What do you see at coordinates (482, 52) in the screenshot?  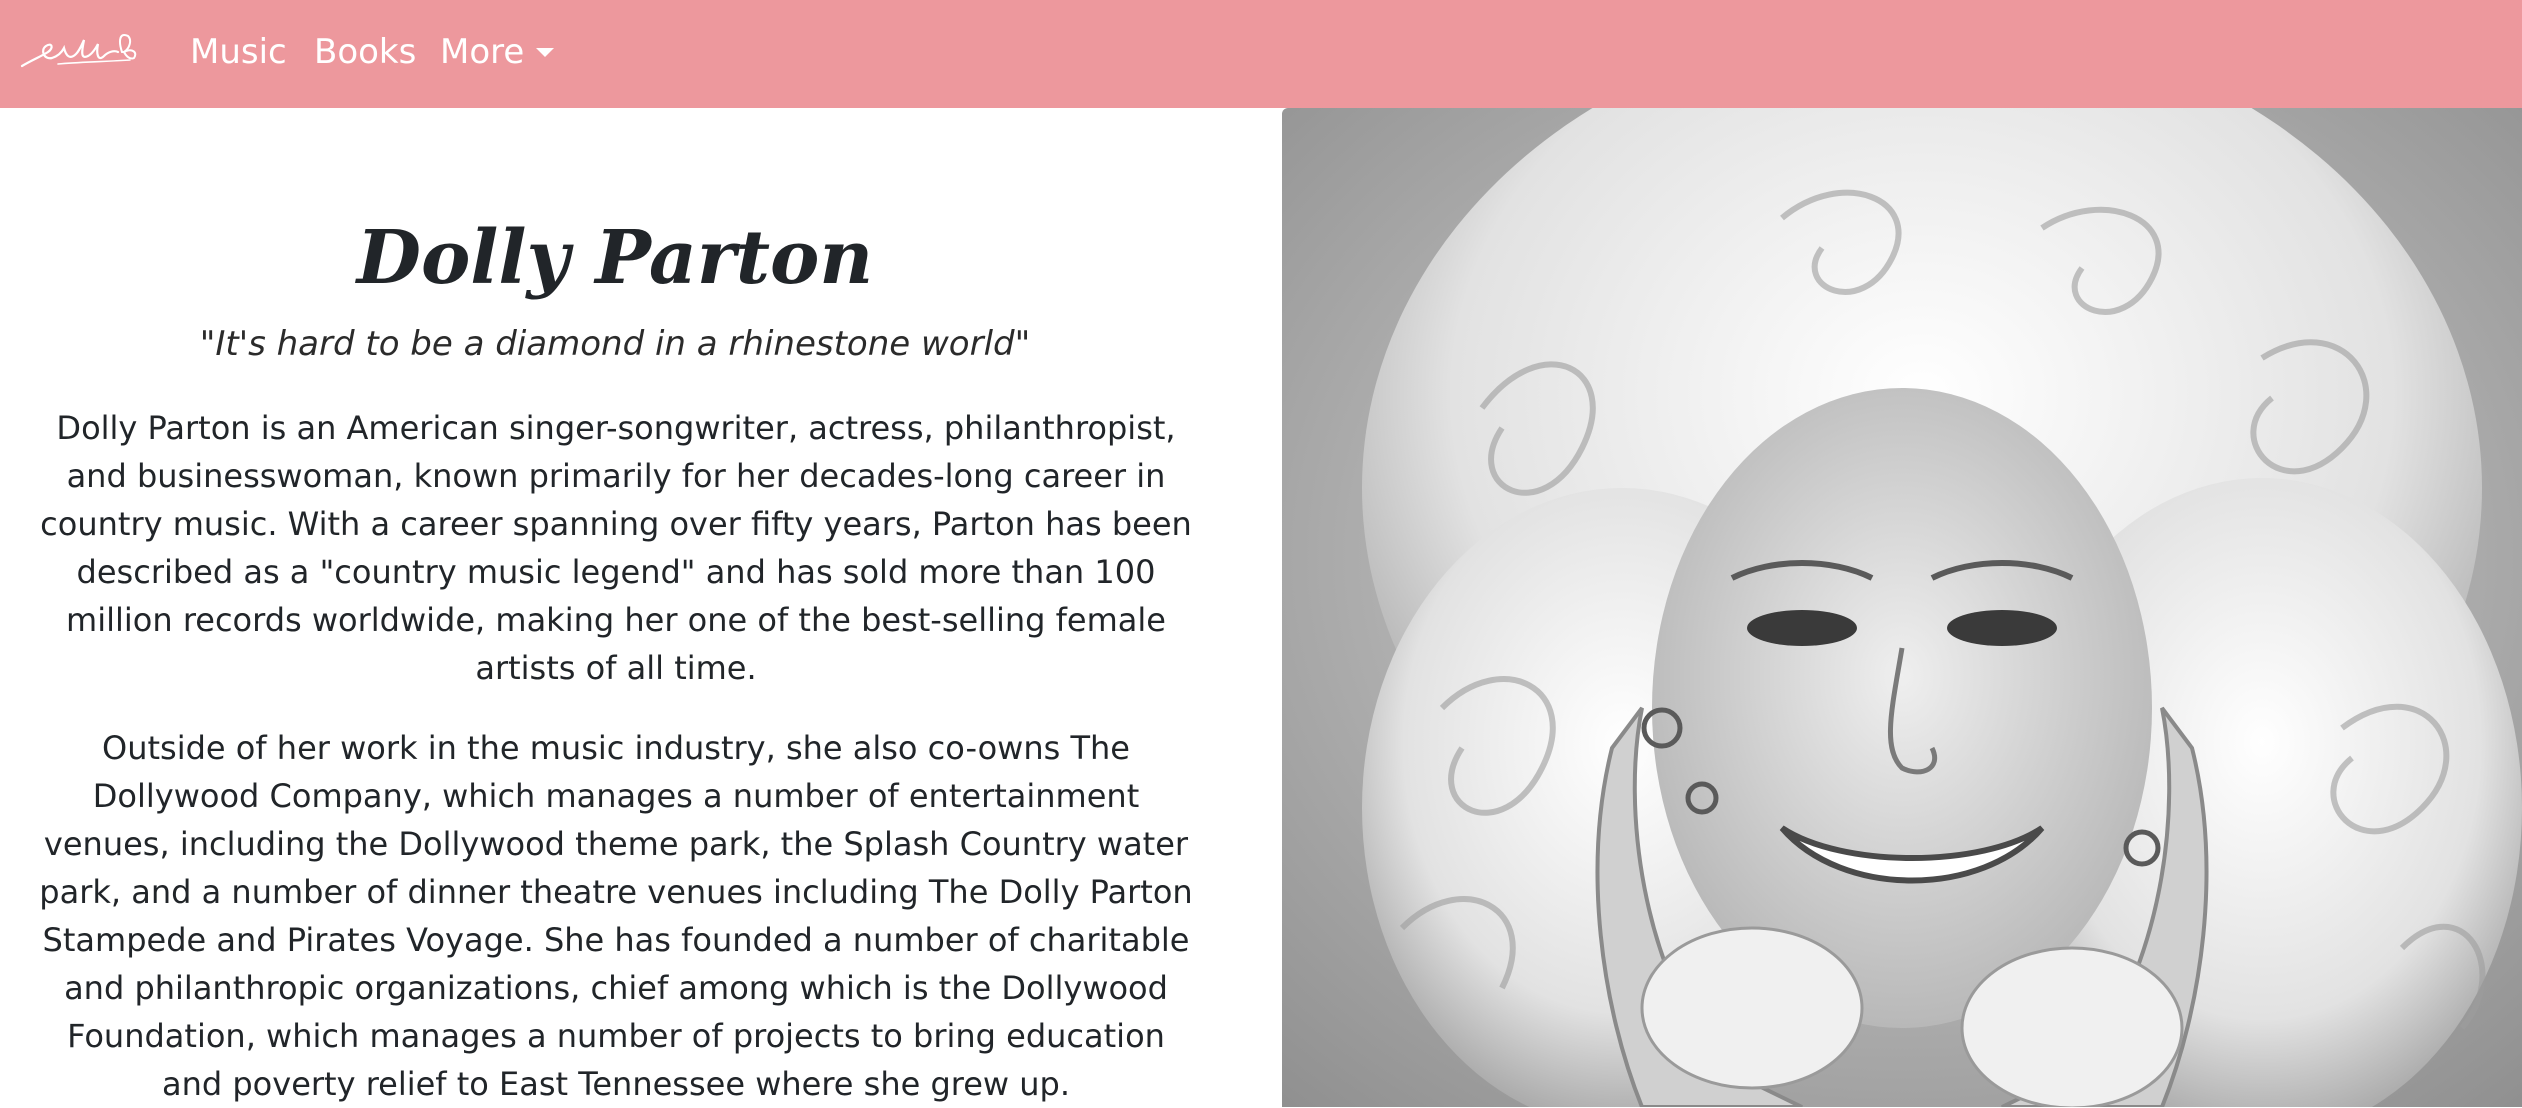 I see `nav-more-dropdown: More` at bounding box center [482, 52].